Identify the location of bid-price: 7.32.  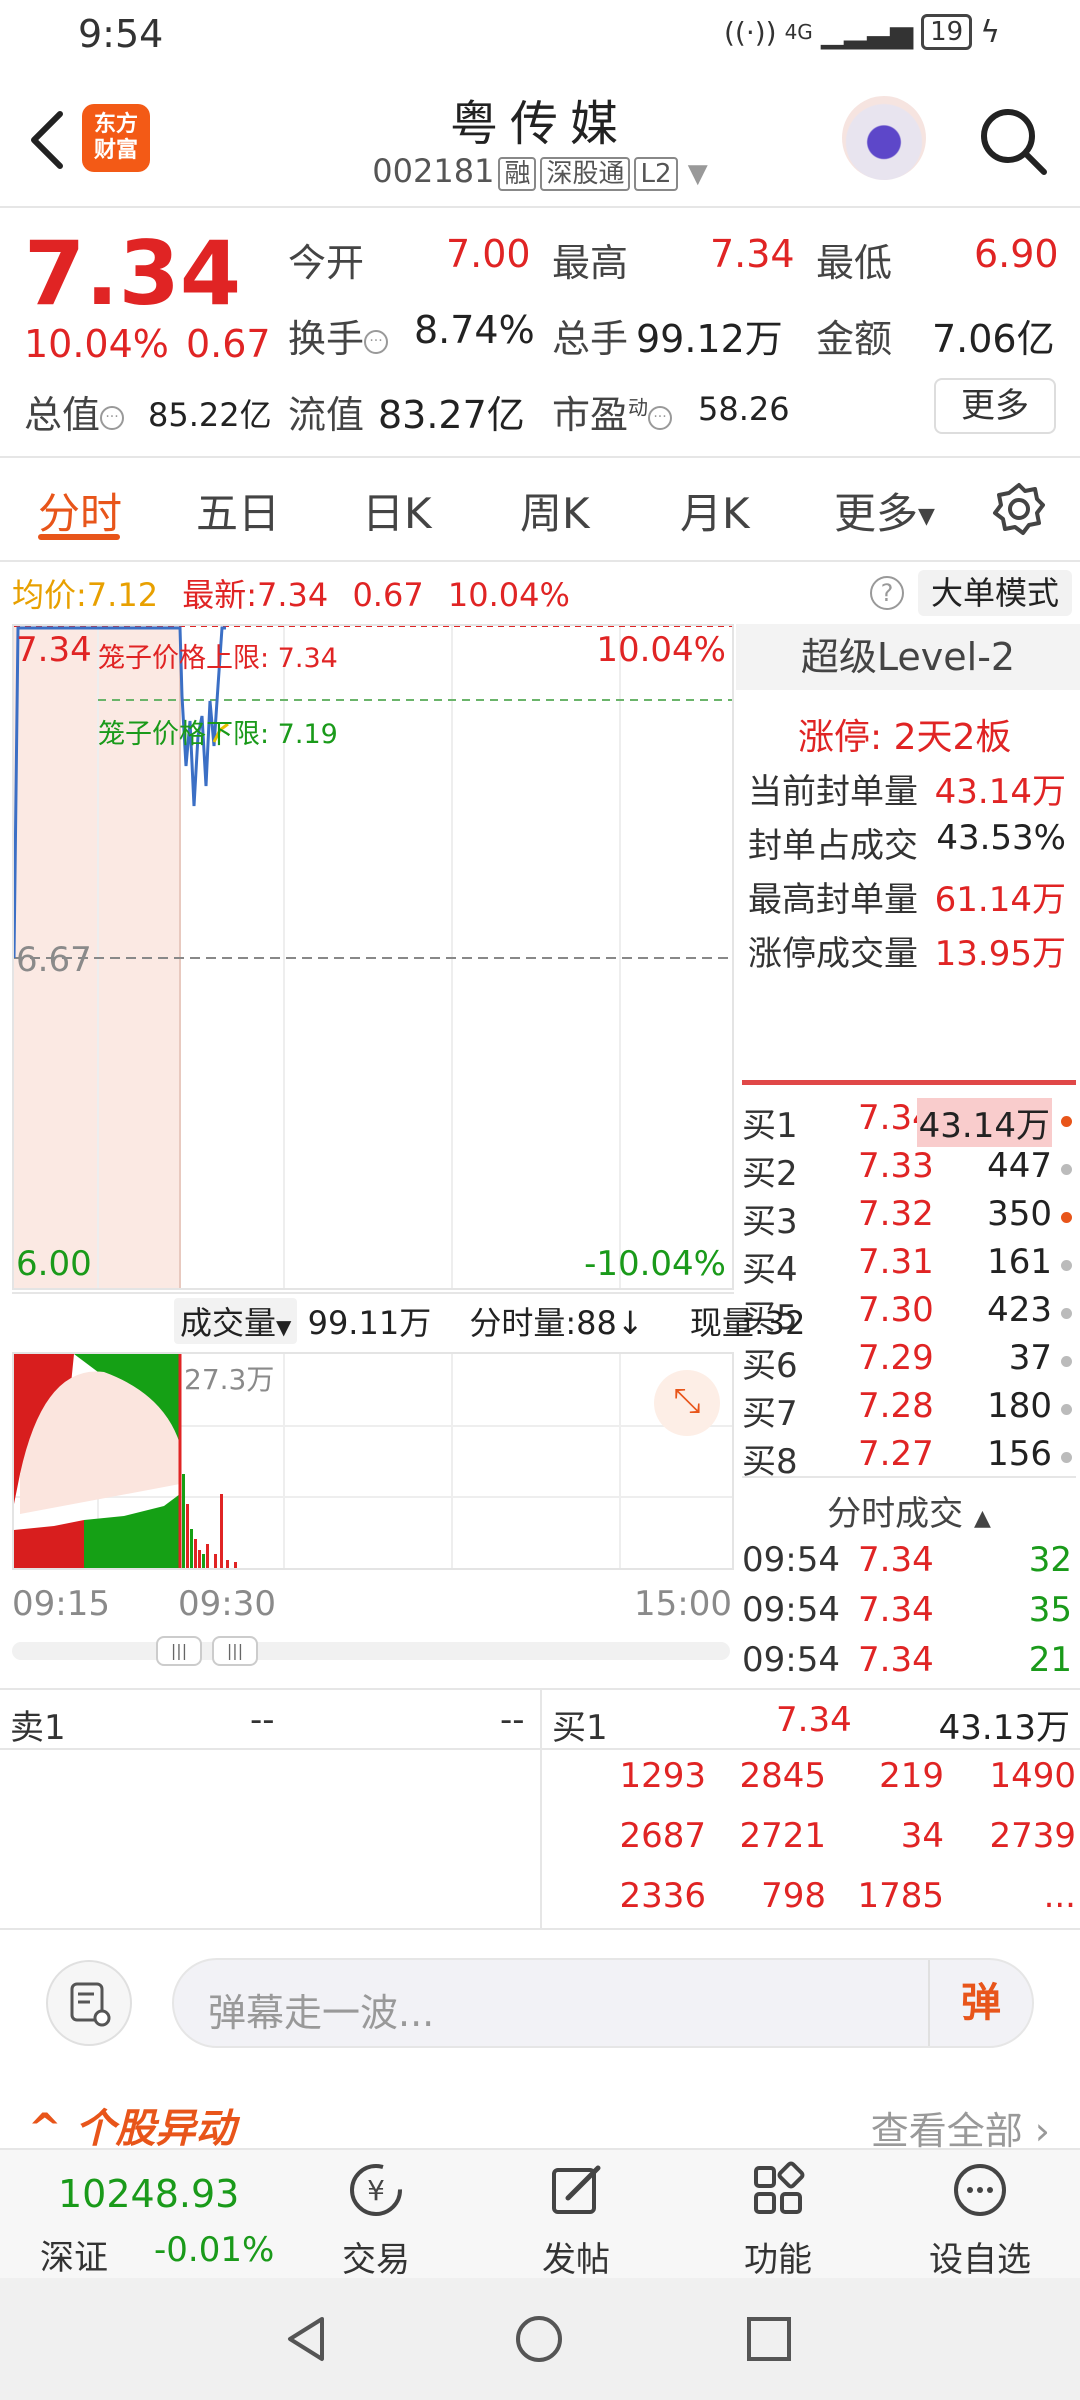
(896, 1214).